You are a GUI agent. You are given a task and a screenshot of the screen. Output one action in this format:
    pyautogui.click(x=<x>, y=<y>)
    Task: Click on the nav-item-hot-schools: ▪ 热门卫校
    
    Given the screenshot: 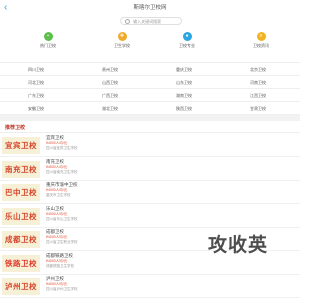 What is the action you would take?
    pyautogui.click(x=48, y=40)
    